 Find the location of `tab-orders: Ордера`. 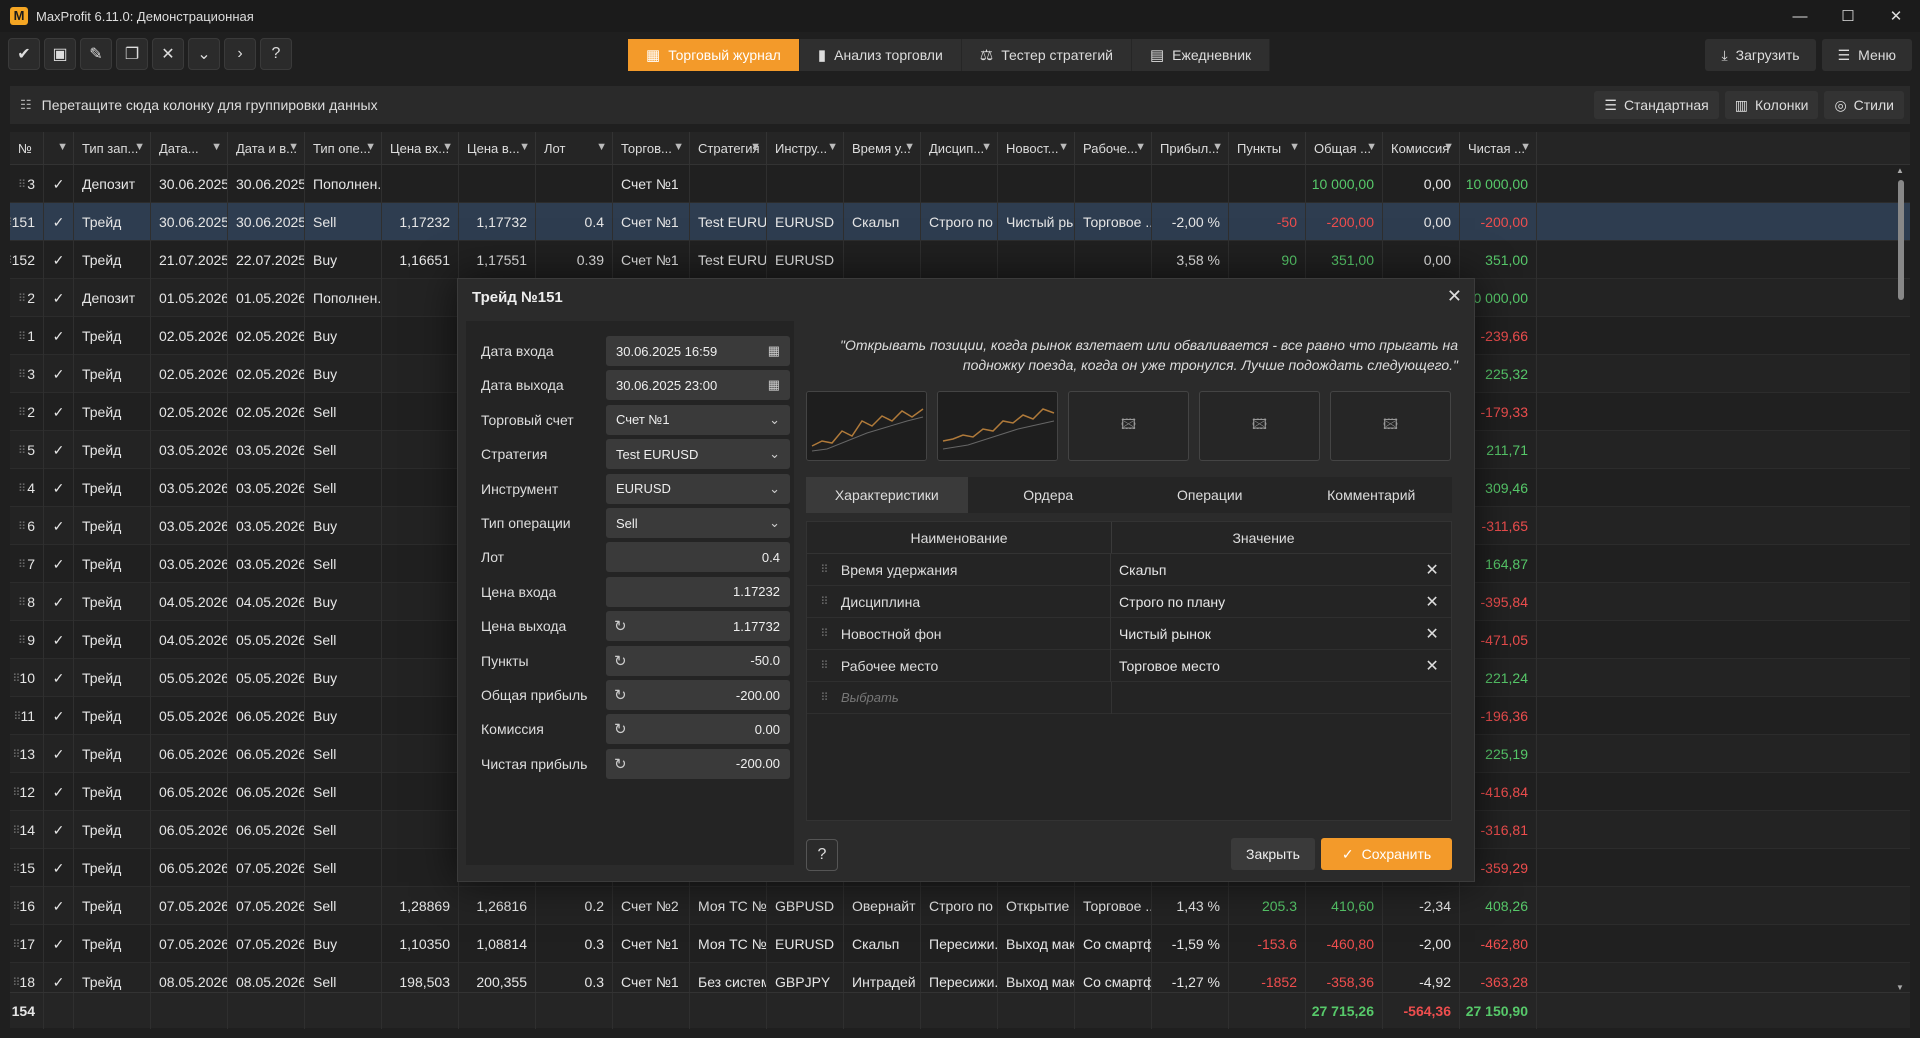

tab-orders: Ордера is located at coordinates (1049, 495).